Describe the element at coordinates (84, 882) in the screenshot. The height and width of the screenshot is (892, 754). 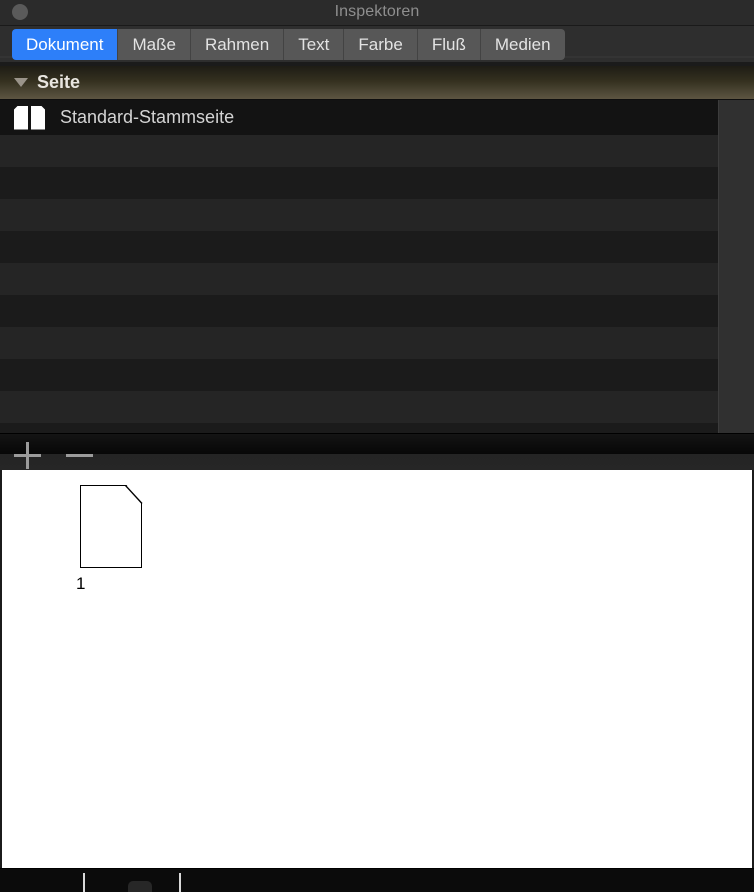
I see `status-bar-separator-left` at that location.